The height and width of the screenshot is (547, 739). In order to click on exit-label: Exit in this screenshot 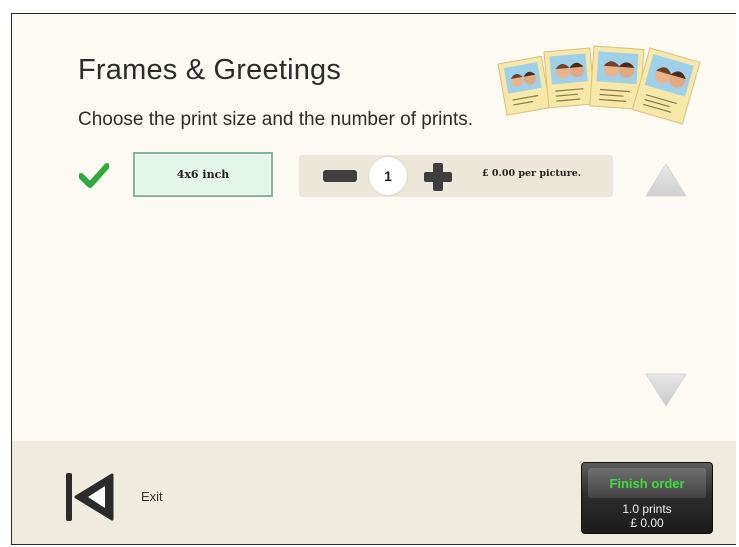, I will do `click(152, 496)`.